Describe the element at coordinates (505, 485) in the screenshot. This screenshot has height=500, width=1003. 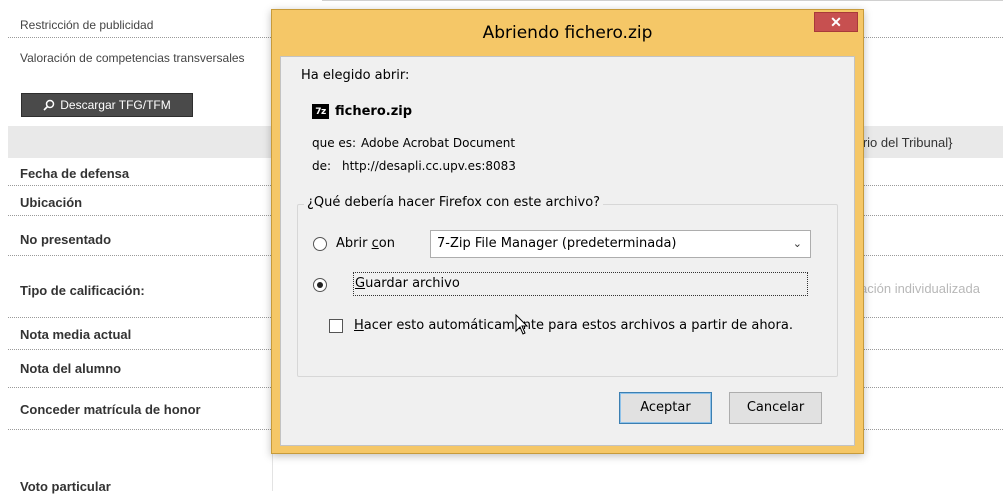
I see `field-row: Voto particular` at that location.